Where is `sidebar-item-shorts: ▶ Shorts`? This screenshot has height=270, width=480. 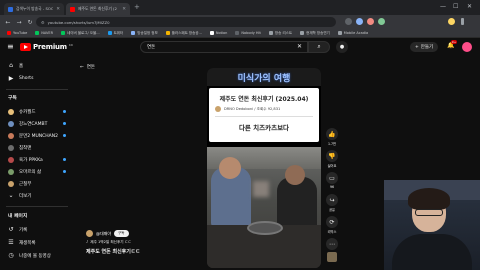
sidebar-item-shorts: ▶ Shorts is located at coordinates (36, 78).